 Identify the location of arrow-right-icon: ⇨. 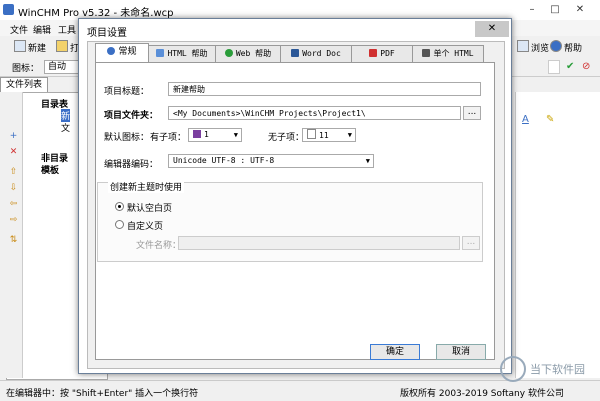
(13, 220).